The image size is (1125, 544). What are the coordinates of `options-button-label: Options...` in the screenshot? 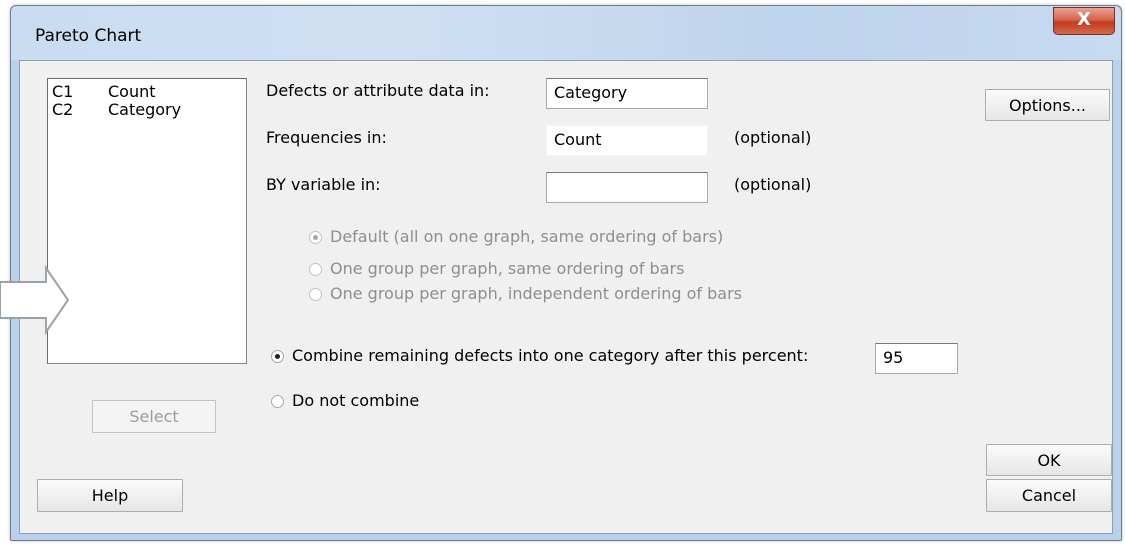 It's located at (1047, 105).